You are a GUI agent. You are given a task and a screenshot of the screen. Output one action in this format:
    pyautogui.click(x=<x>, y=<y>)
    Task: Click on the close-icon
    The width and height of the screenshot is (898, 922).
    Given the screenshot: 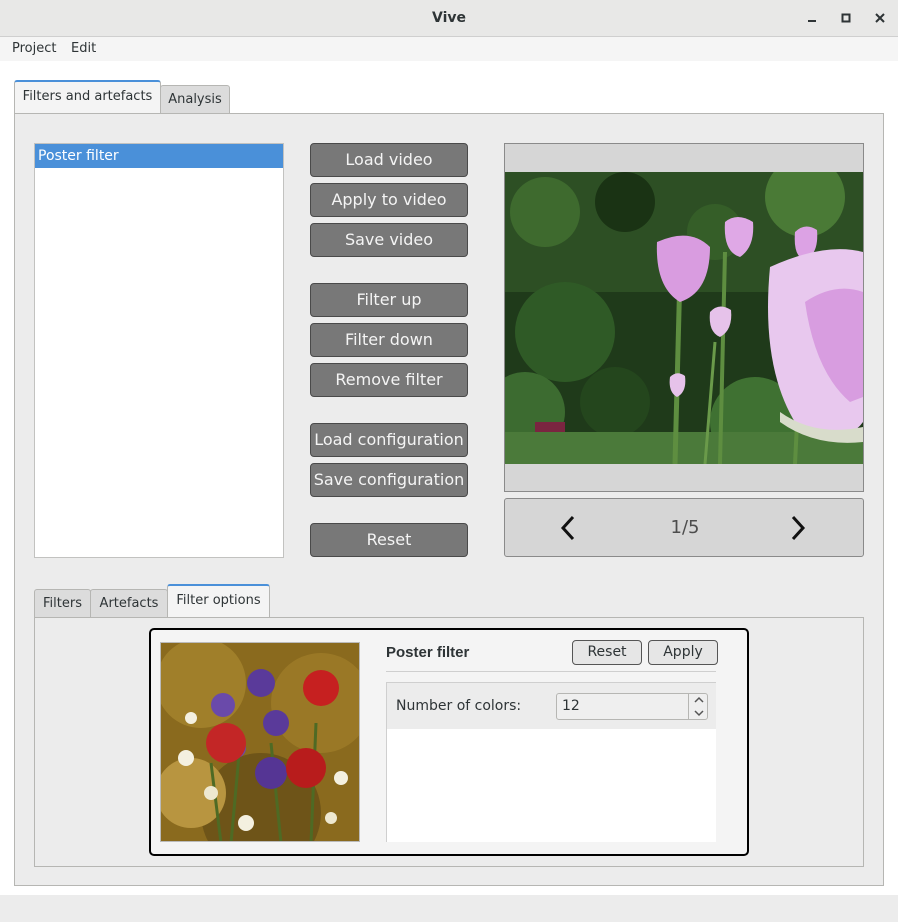 What is the action you would take?
    pyautogui.click(x=880, y=18)
    